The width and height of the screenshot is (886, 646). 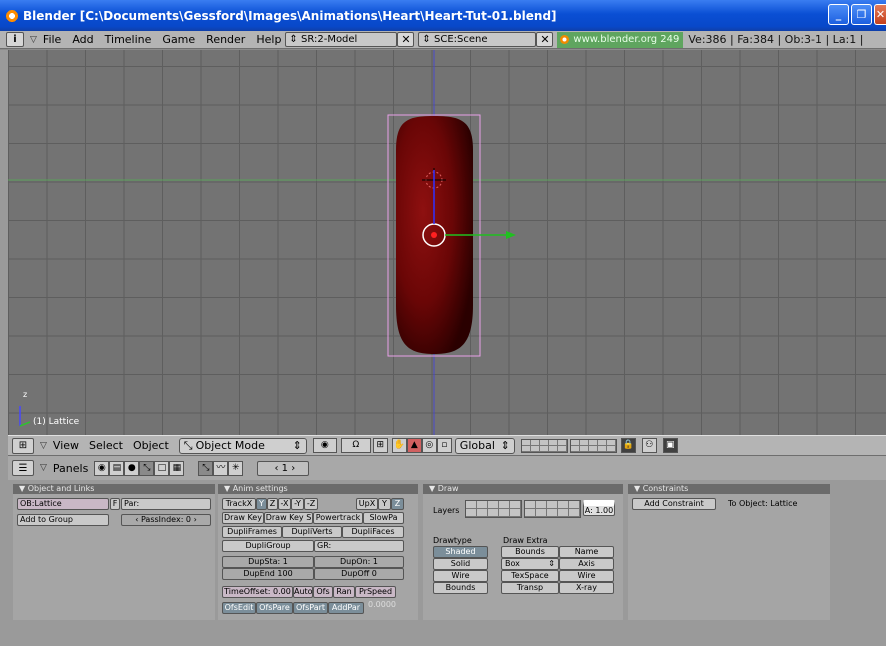 What do you see at coordinates (484, 445) in the screenshot?
I see `orientation-selector: Global ⇕` at bounding box center [484, 445].